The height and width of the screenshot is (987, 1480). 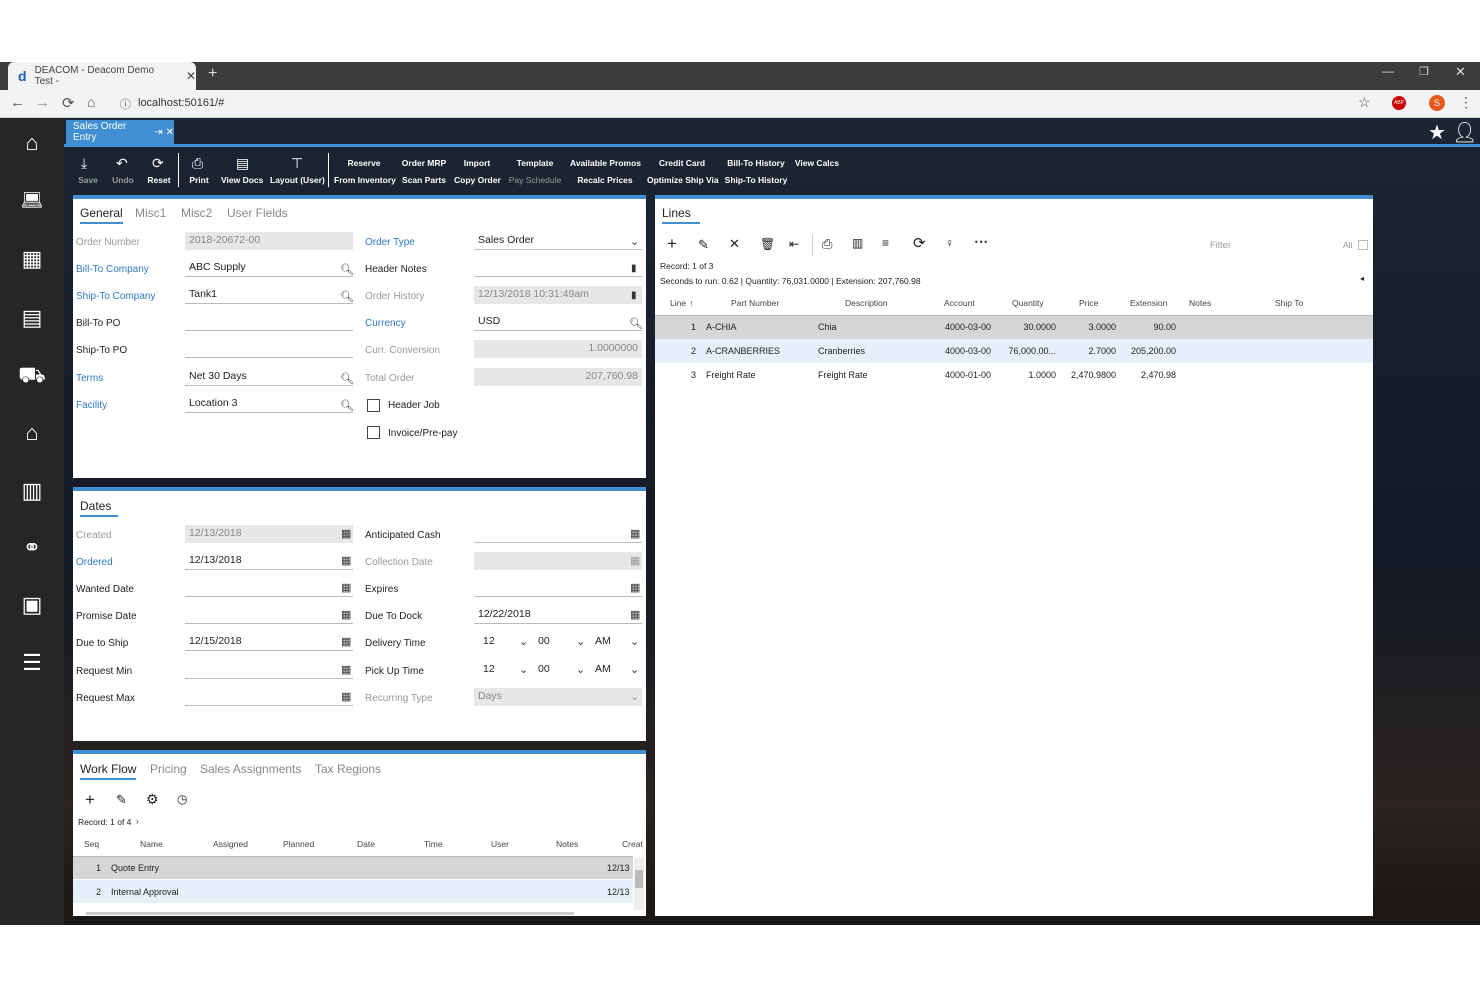 What do you see at coordinates (32, 318) in the screenshot?
I see `document-search-icon: ▤` at bounding box center [32, 318].